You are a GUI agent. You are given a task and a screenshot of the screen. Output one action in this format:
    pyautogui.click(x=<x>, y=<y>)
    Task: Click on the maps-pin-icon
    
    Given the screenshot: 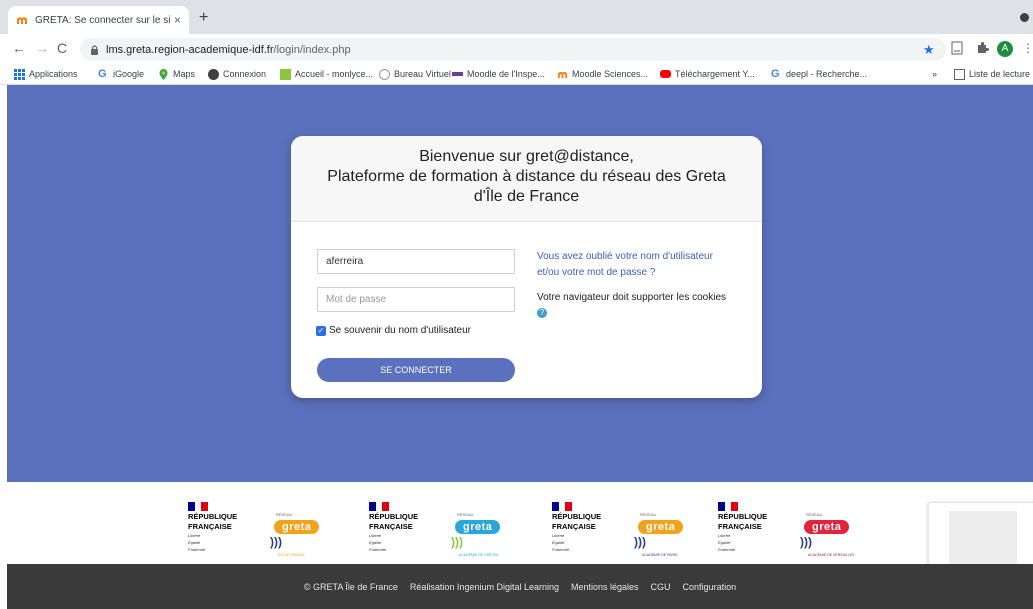 What is the action you would take?
    pyautogui.click(x=163, y=74)
    